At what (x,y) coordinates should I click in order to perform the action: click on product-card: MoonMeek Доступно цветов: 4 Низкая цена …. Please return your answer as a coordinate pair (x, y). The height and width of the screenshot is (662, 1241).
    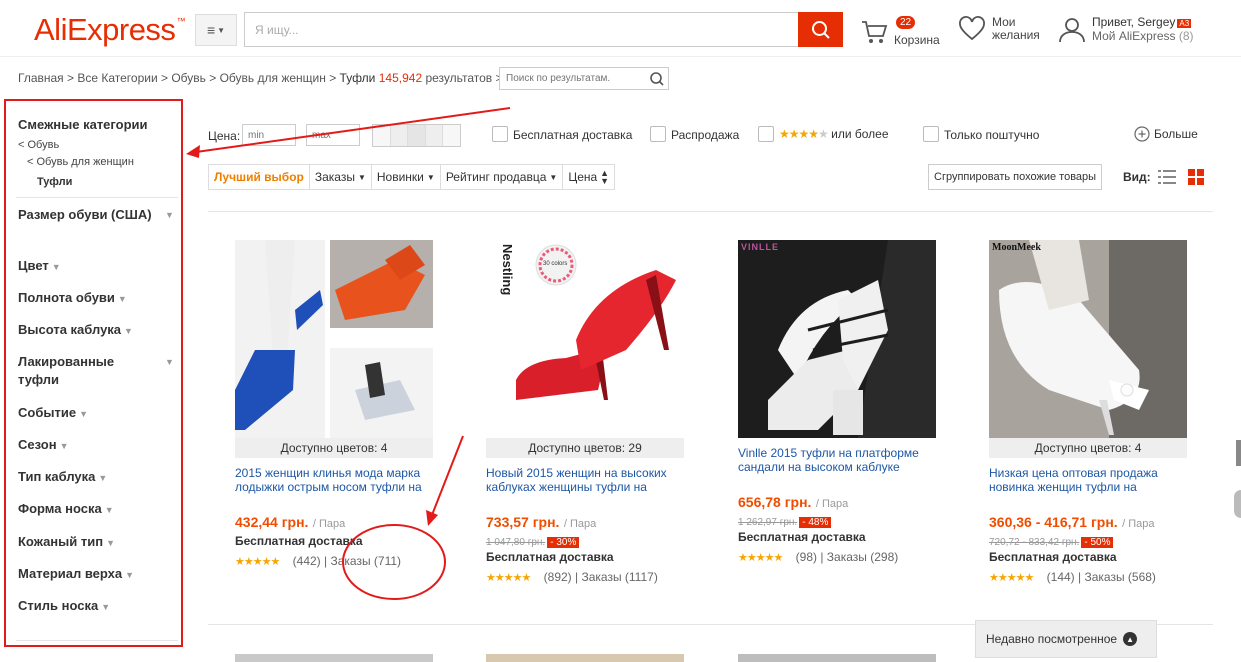
    Looking at the image, I should click on (1088, 412).